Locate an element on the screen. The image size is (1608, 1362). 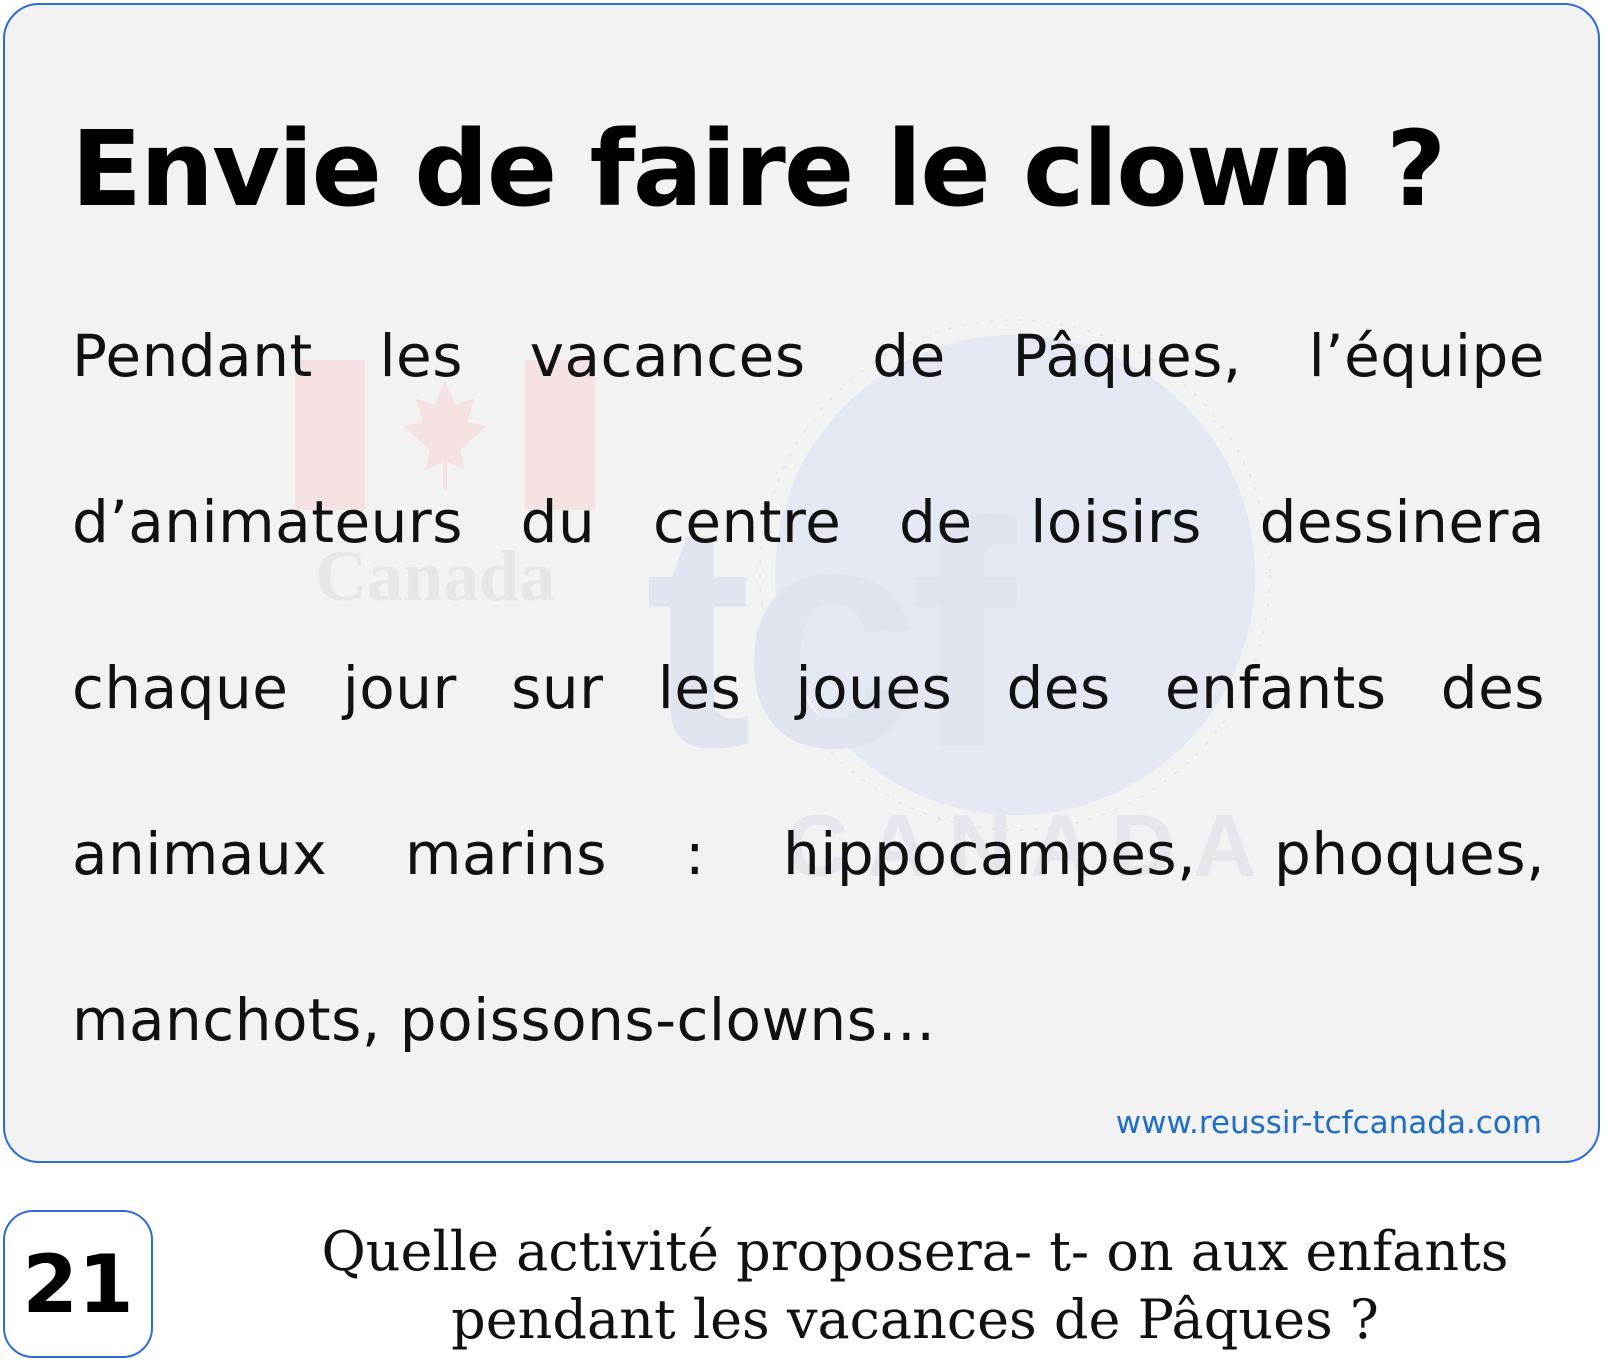
card-title: Envie de faire le clown ? is located at coordinates (758, 169).